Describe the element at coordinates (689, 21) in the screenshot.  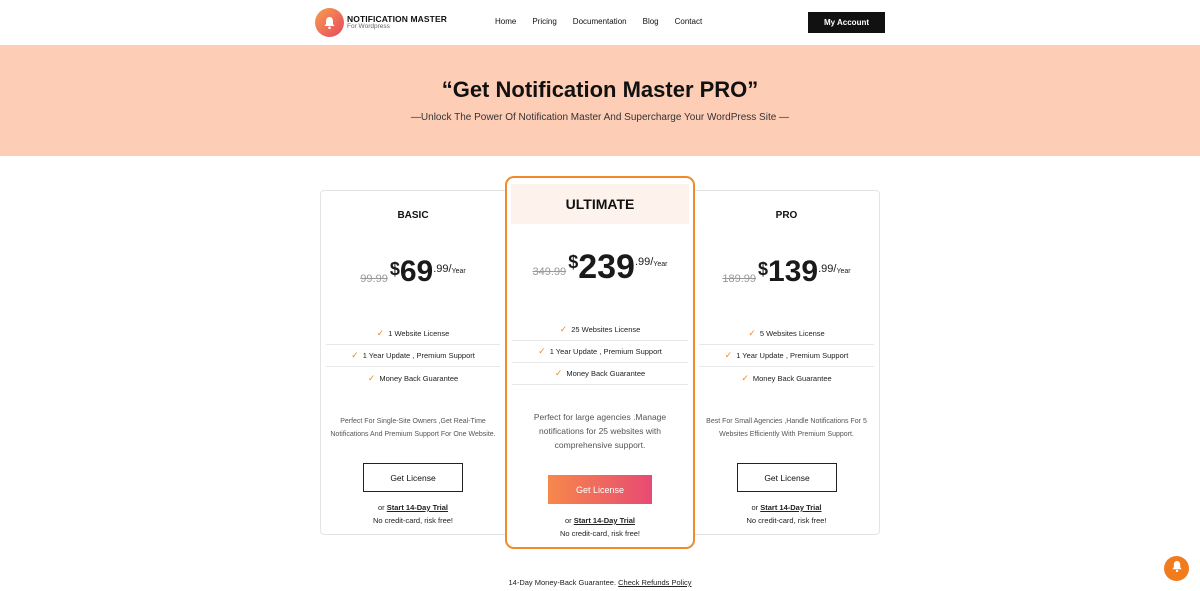
I see `nav-contact: Contact` at that location.